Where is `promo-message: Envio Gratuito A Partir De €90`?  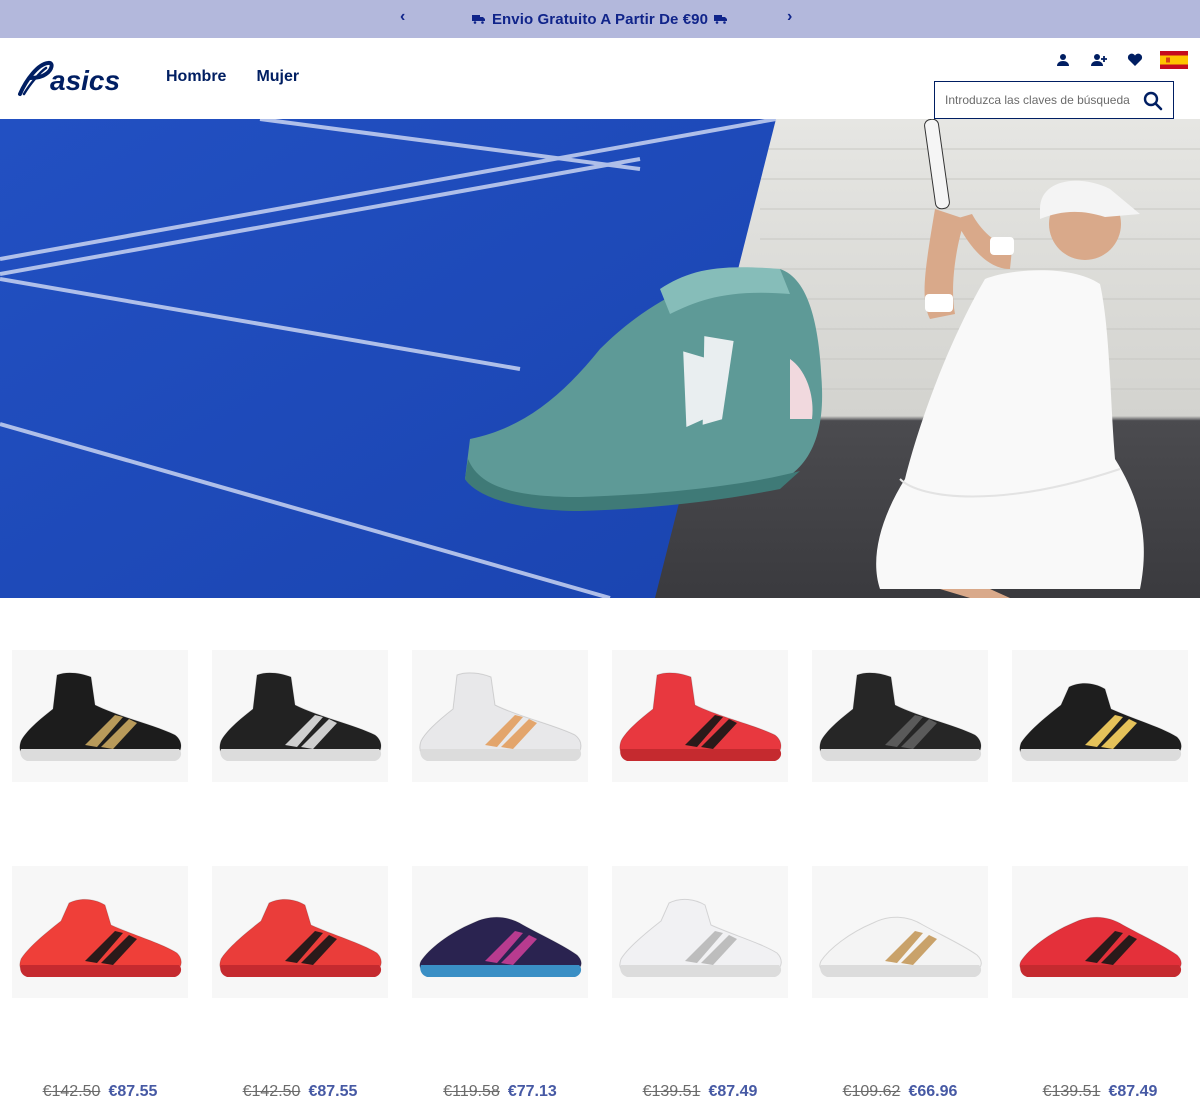
promo-message: Envio Gratuito A Partir De €90 is located at coordinates (599, 19).